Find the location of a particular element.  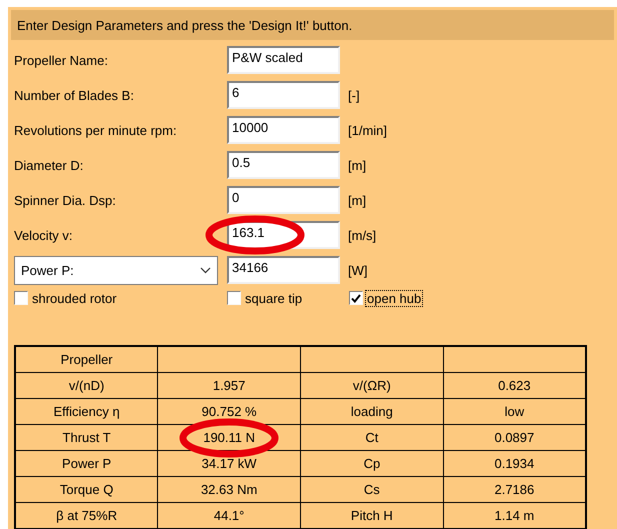

input-field: 6 is located at coordinates (283, 95).